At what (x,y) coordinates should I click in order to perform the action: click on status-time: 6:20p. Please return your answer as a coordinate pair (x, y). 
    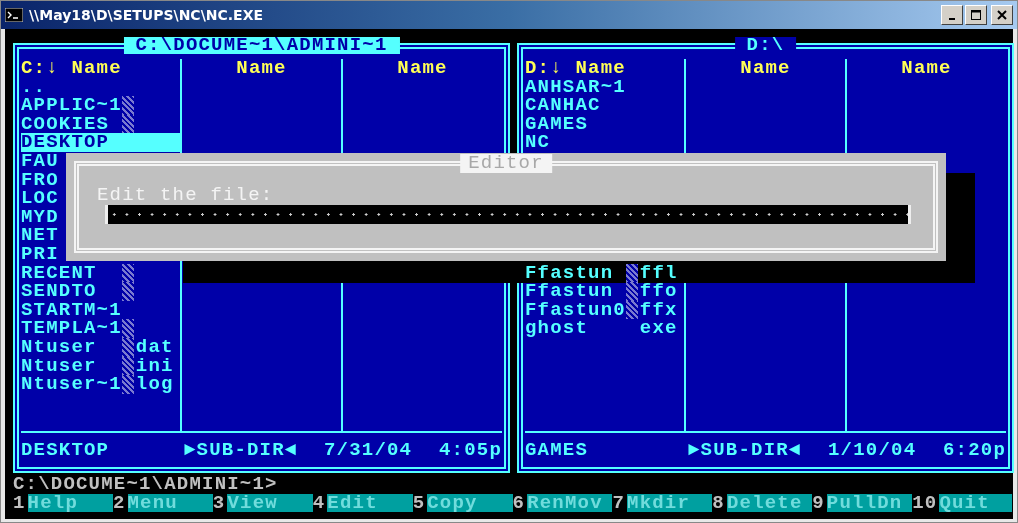
    Looking at the image, I should click on (975, 452).